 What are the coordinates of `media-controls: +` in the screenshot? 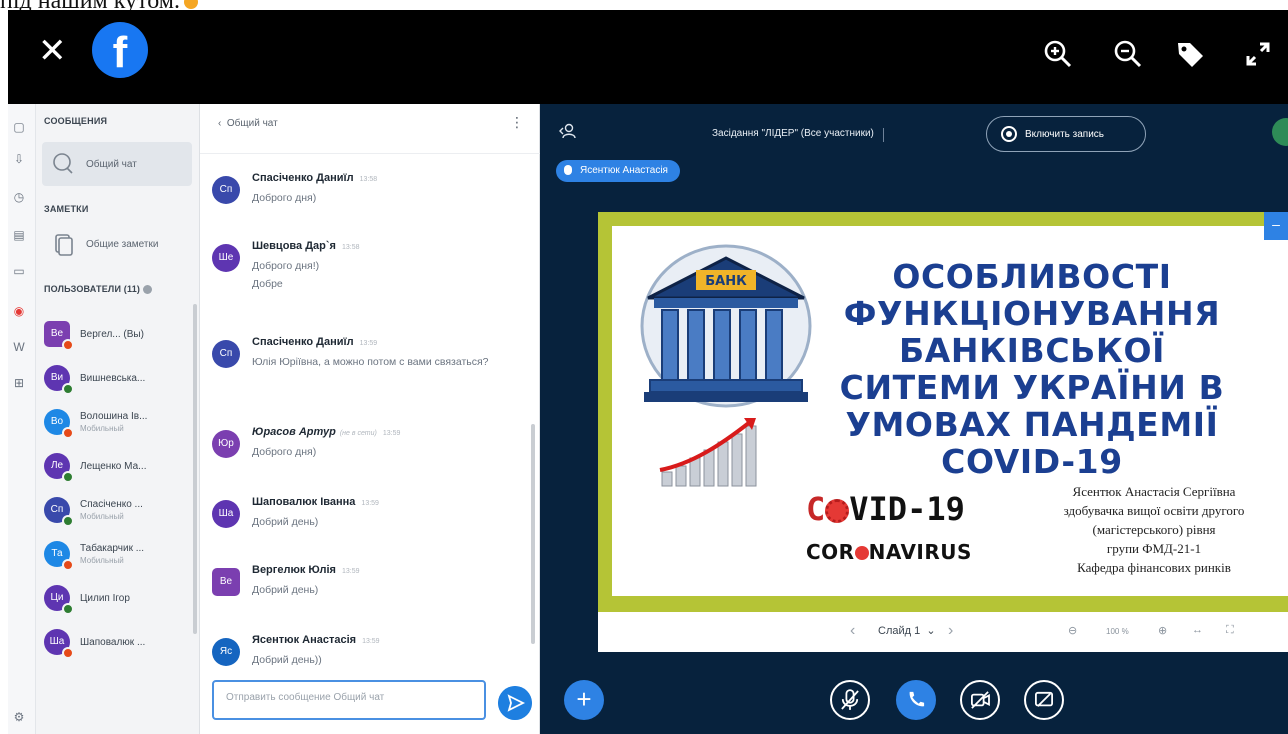 It's located at (914, 702).